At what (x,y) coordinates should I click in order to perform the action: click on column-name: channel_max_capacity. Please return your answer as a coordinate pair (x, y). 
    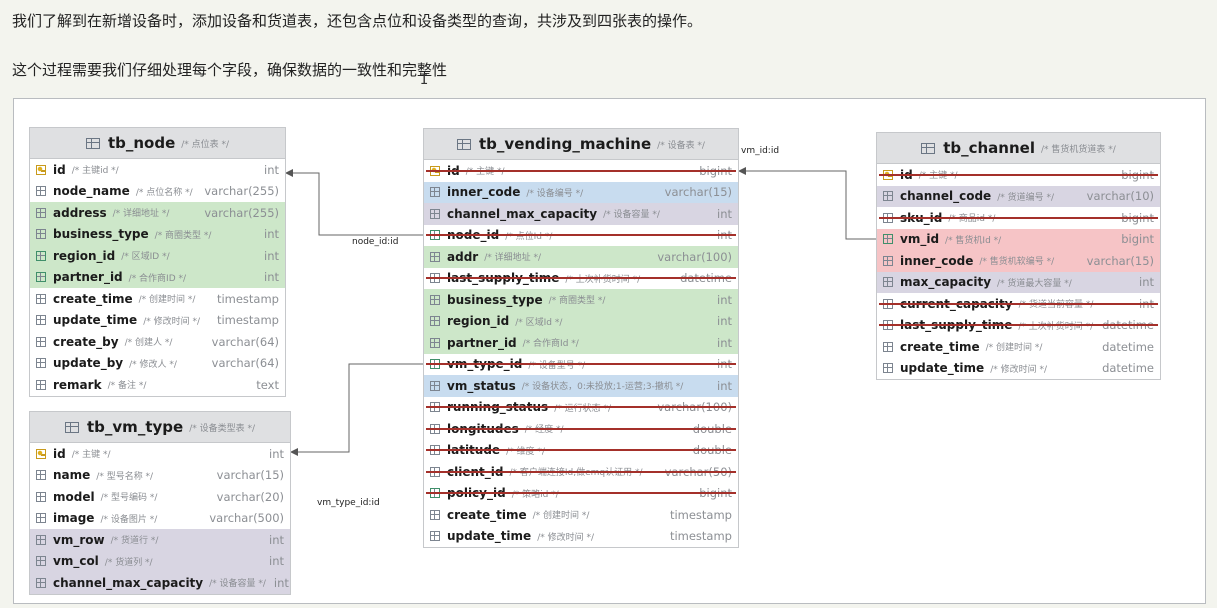
    Looking at the image, I should click on (522, 213).